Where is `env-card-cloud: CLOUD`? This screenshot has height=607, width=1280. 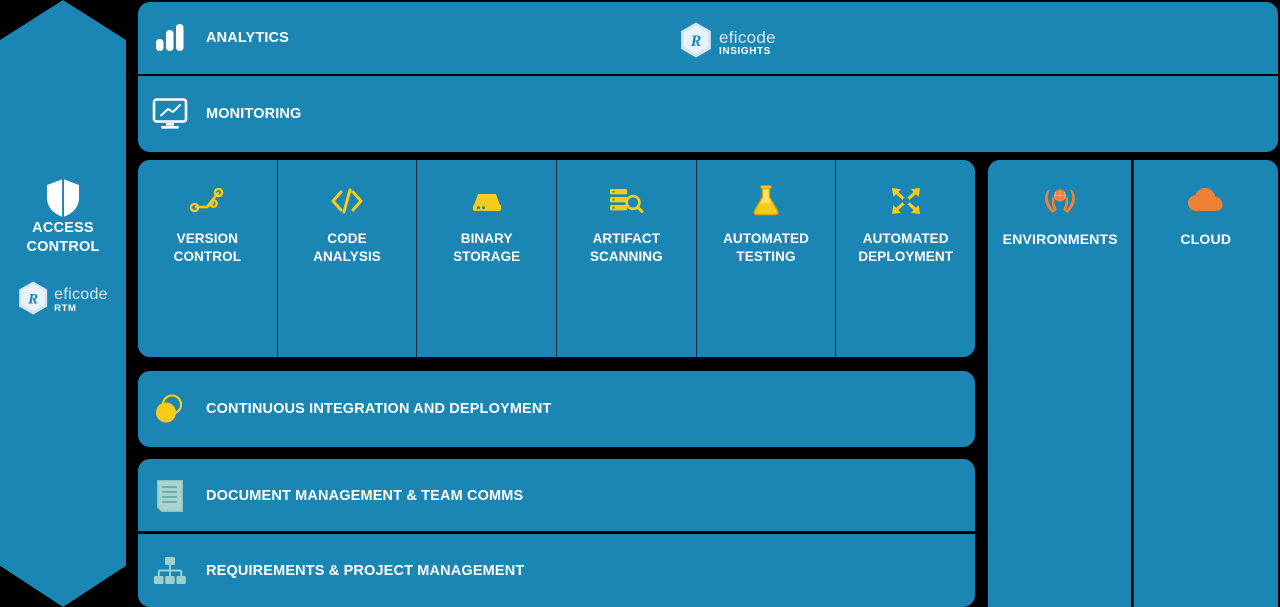
env-card-cloud: CLOUD is located at coordinates (1205, 383).